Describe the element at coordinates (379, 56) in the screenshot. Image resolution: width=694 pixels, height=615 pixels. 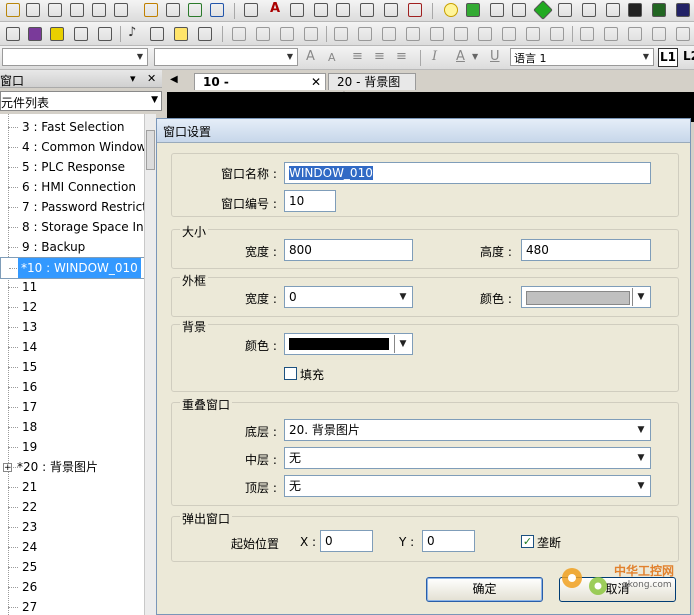
I see `align-center-text-icon: ≡` at that location.